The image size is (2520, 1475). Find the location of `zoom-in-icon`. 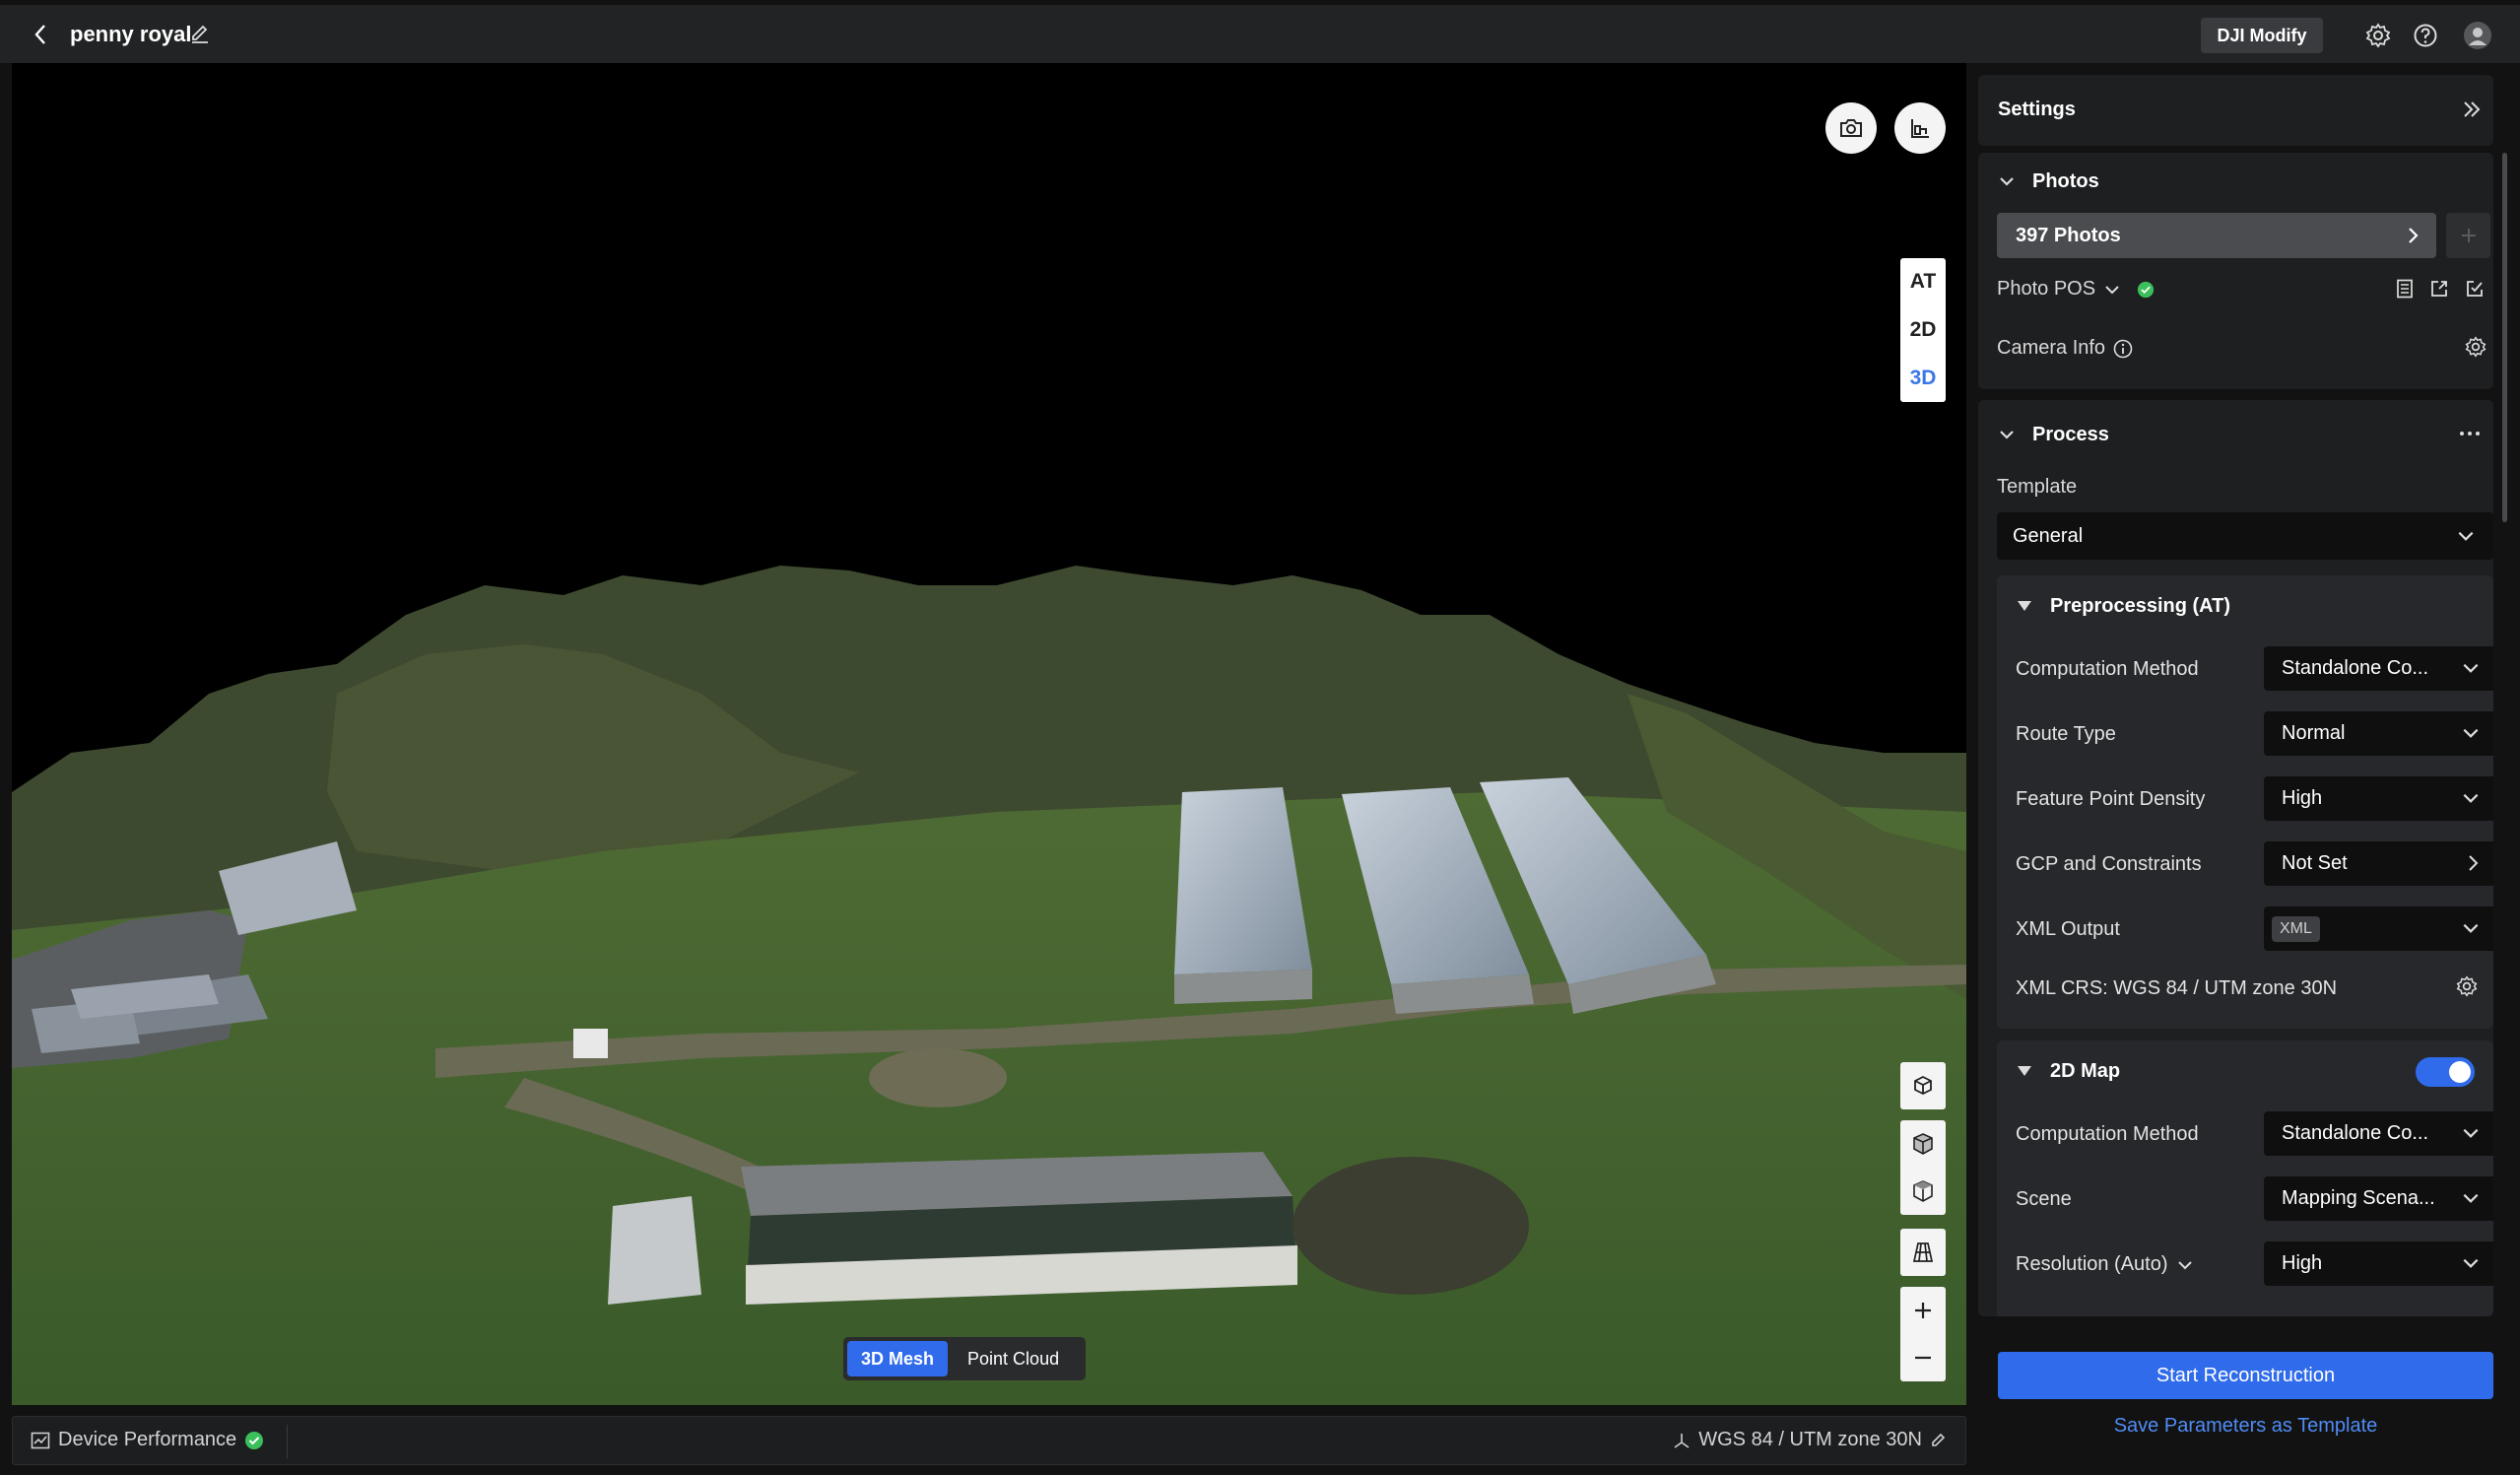

zoom-in-icon is located at coordinates (1923, 1310).